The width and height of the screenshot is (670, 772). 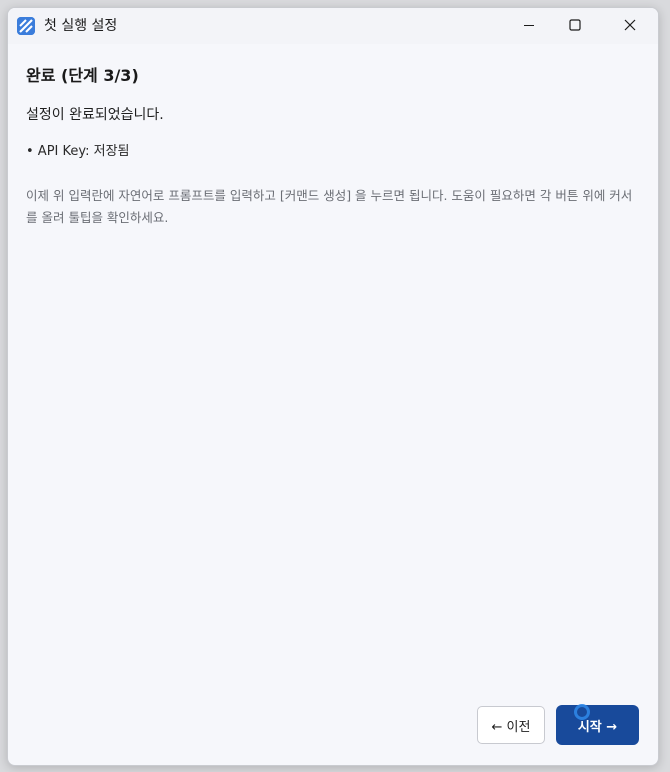 I want to click on close-button, so click(x=630, y=25).